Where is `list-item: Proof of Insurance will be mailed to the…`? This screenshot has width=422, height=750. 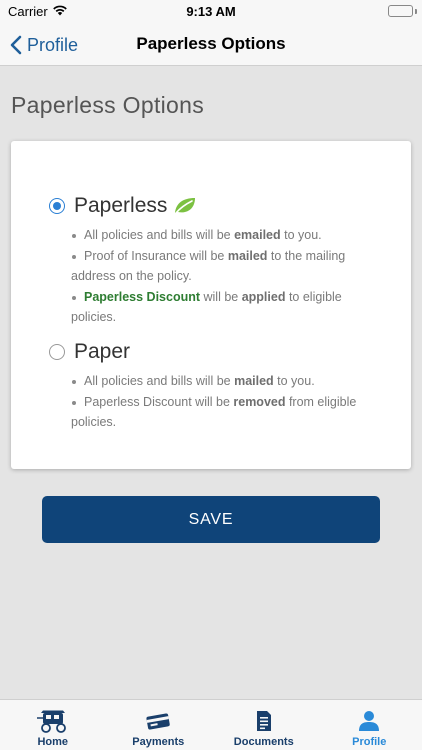 list-item: Proof of Insurance will be mailed to the… is located at coordinates (219, 266).